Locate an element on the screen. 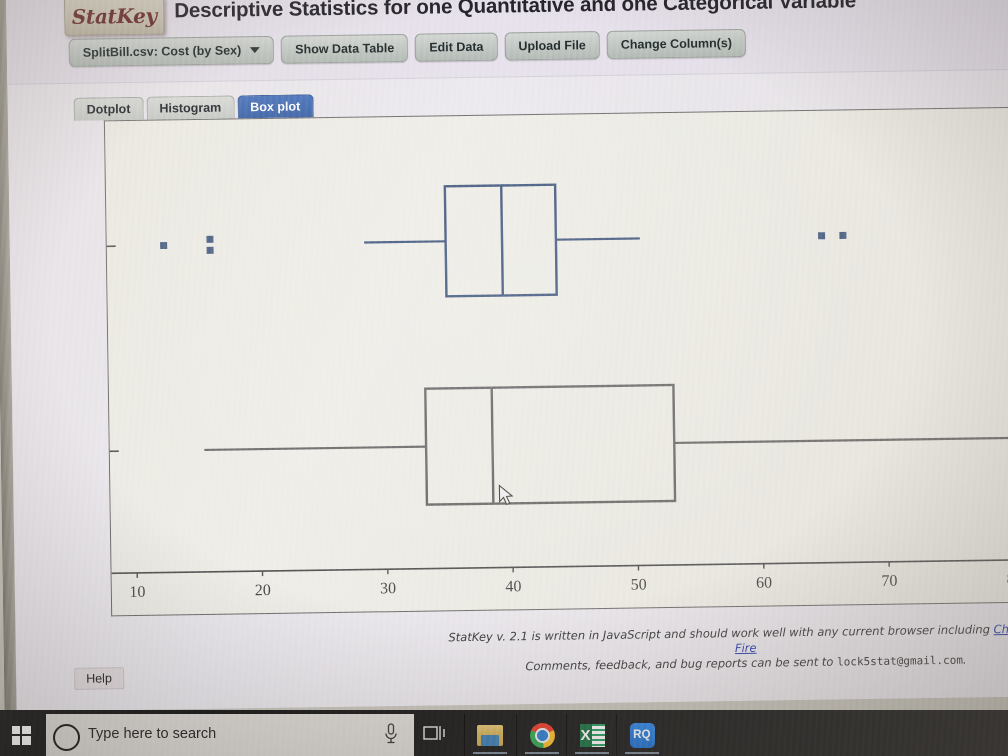 The height and width of the screenshot is (756, 1008). task-view-icon is located at coordinates (435, 734).